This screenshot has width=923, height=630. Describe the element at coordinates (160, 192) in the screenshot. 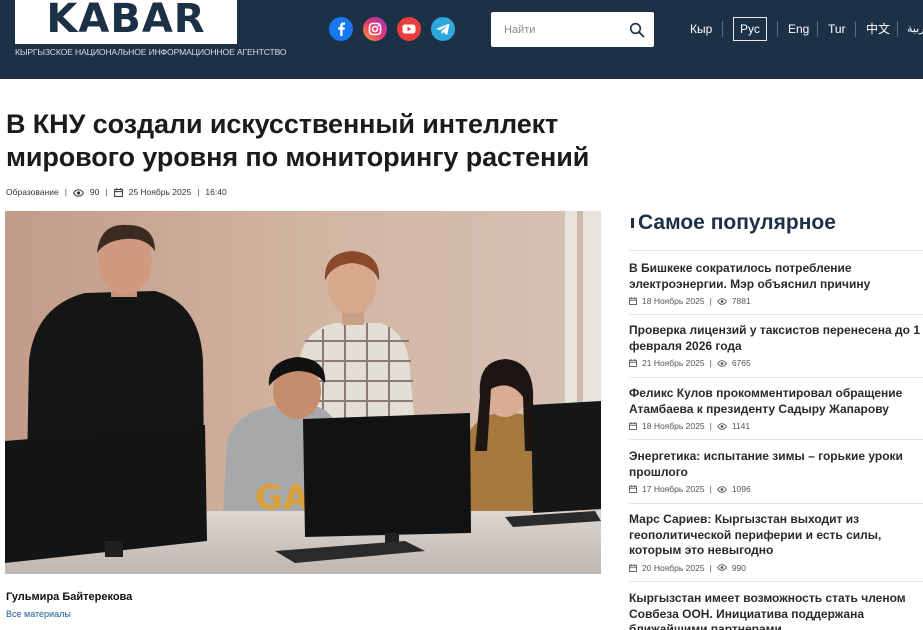

I see `article-date: 25 Ноябрь 2025` at that location.